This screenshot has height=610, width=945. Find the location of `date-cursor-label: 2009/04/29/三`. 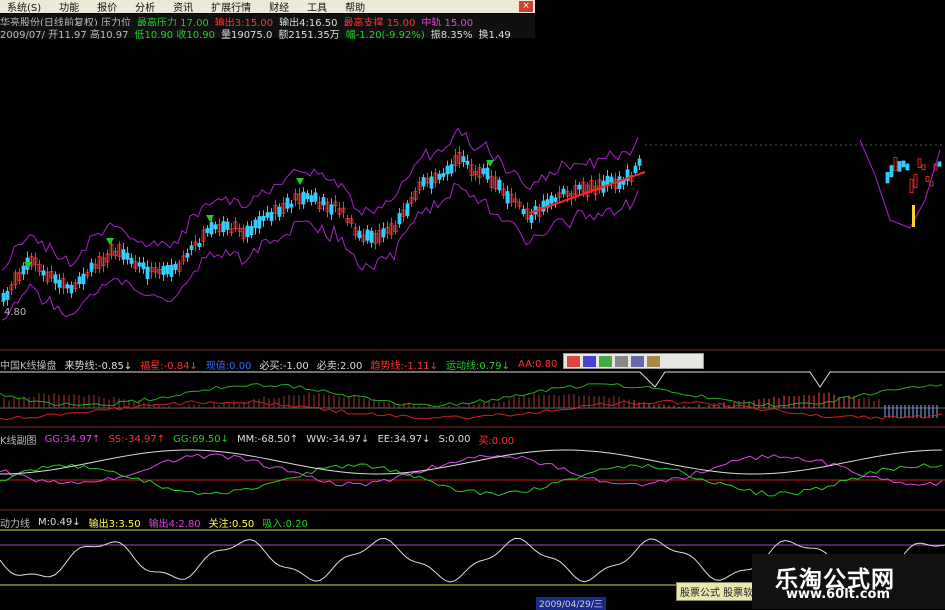

date-cursor-label: 2009/04/29/三 is located at coordinates (571, 603).